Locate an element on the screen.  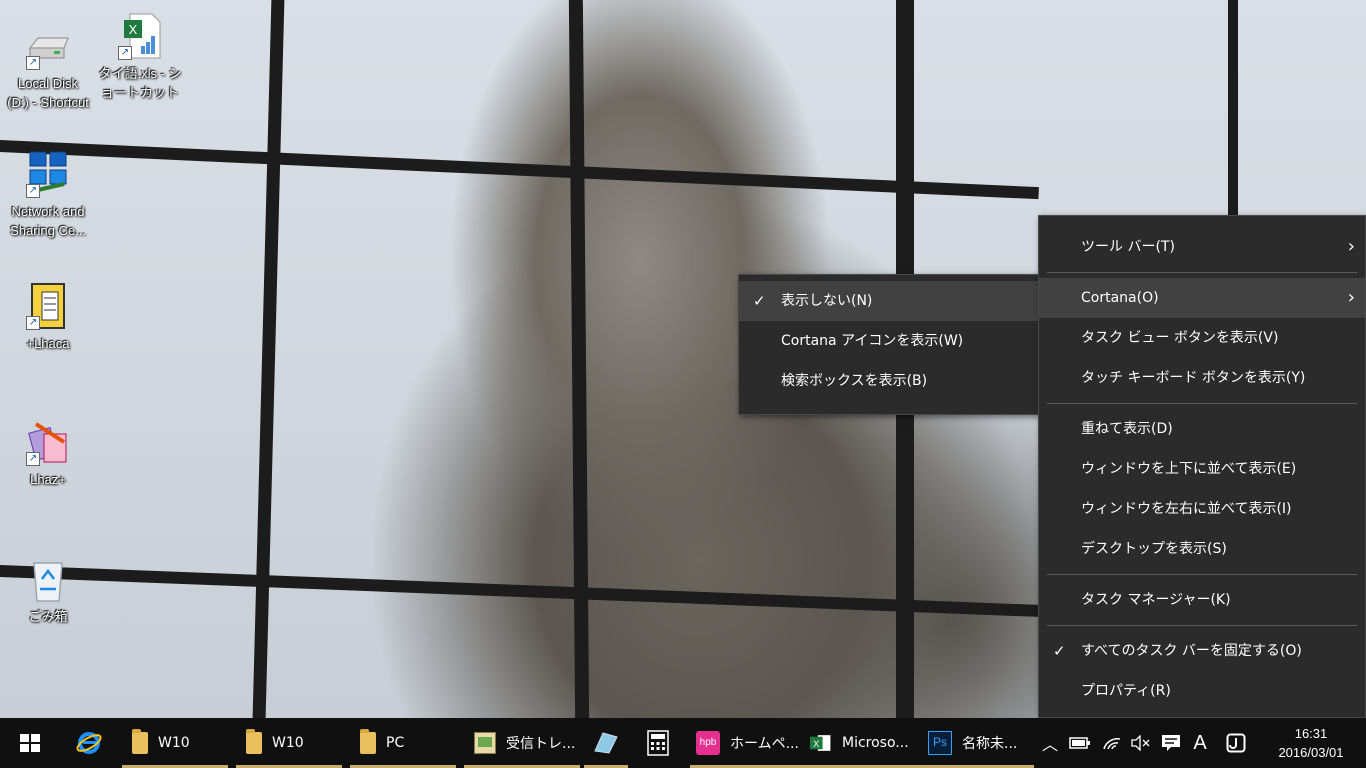
icon-label: +Lhaca is located at coordinates (48, 343).